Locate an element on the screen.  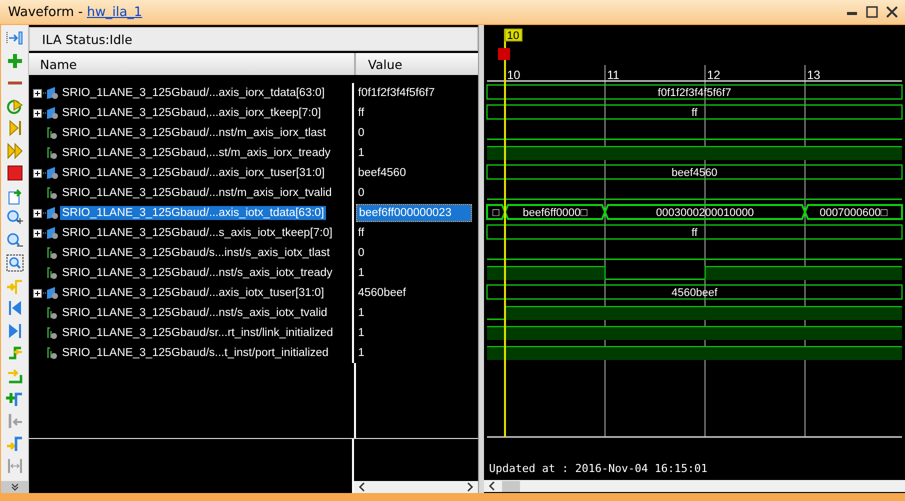
time-label: 12 is located at coordinates (713, 75).